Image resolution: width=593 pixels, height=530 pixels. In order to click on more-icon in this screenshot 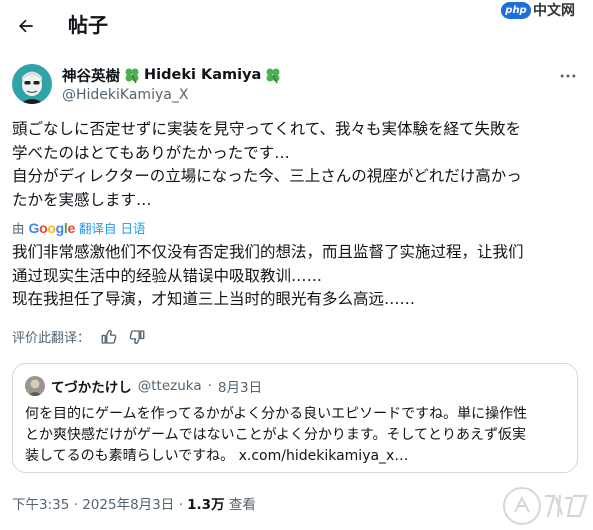, I will do `click(568, 76)`.